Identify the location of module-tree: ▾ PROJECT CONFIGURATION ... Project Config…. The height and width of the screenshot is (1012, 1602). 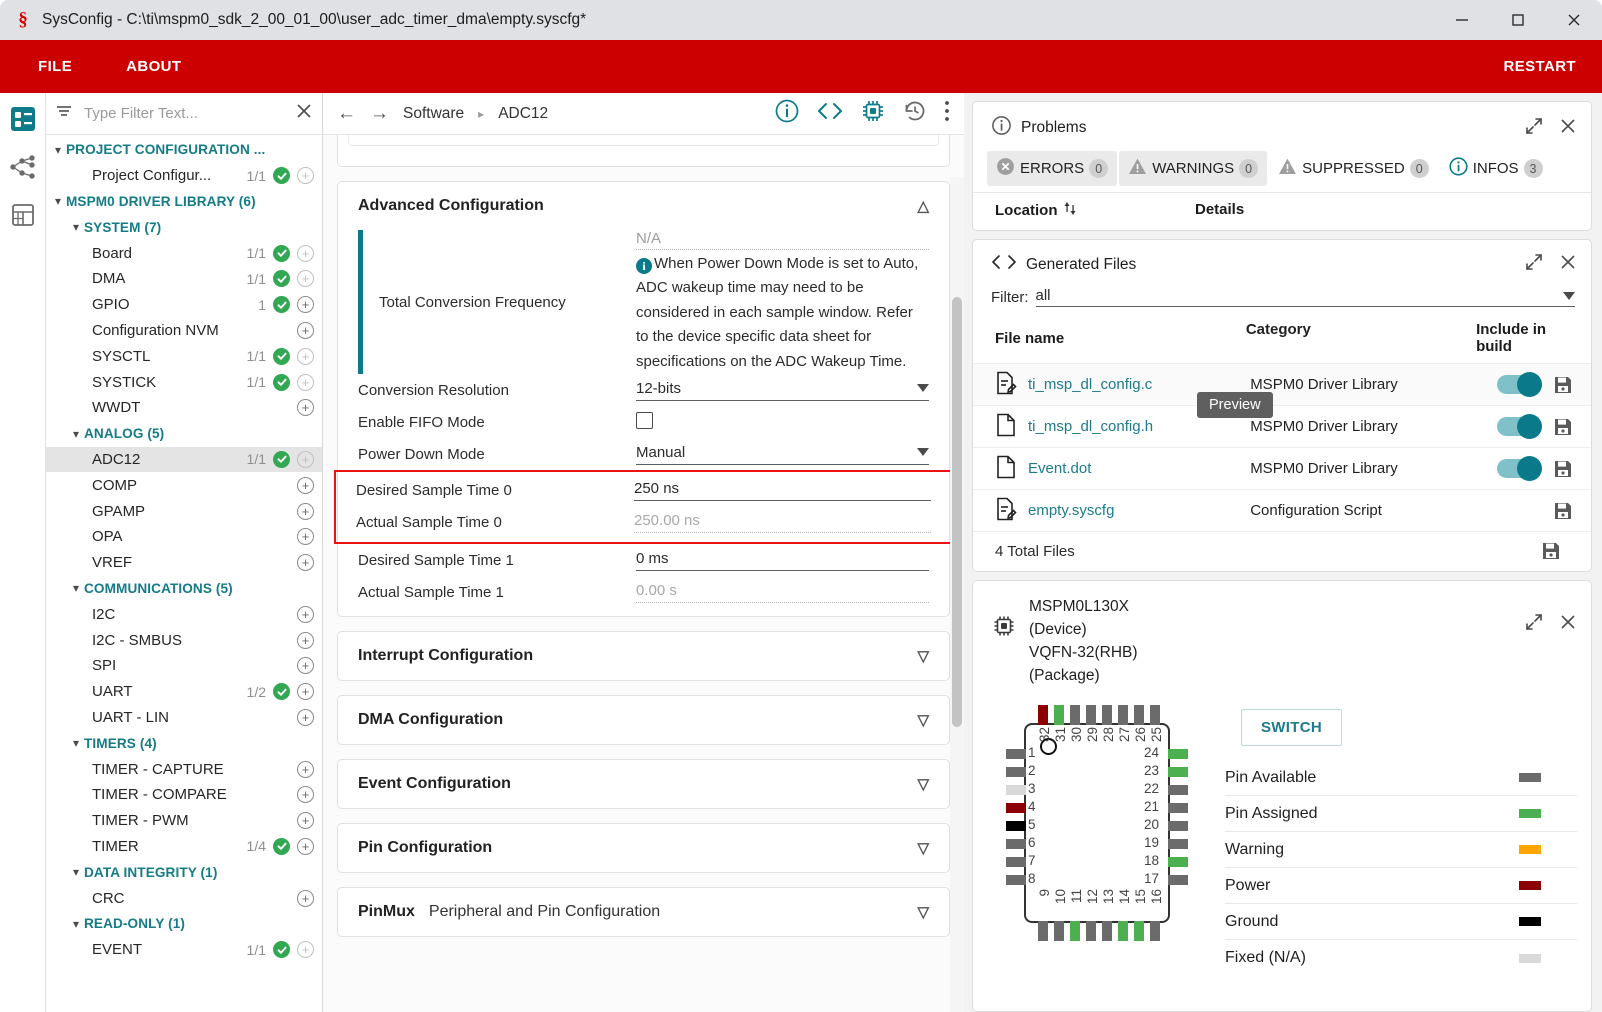
(184, 573).